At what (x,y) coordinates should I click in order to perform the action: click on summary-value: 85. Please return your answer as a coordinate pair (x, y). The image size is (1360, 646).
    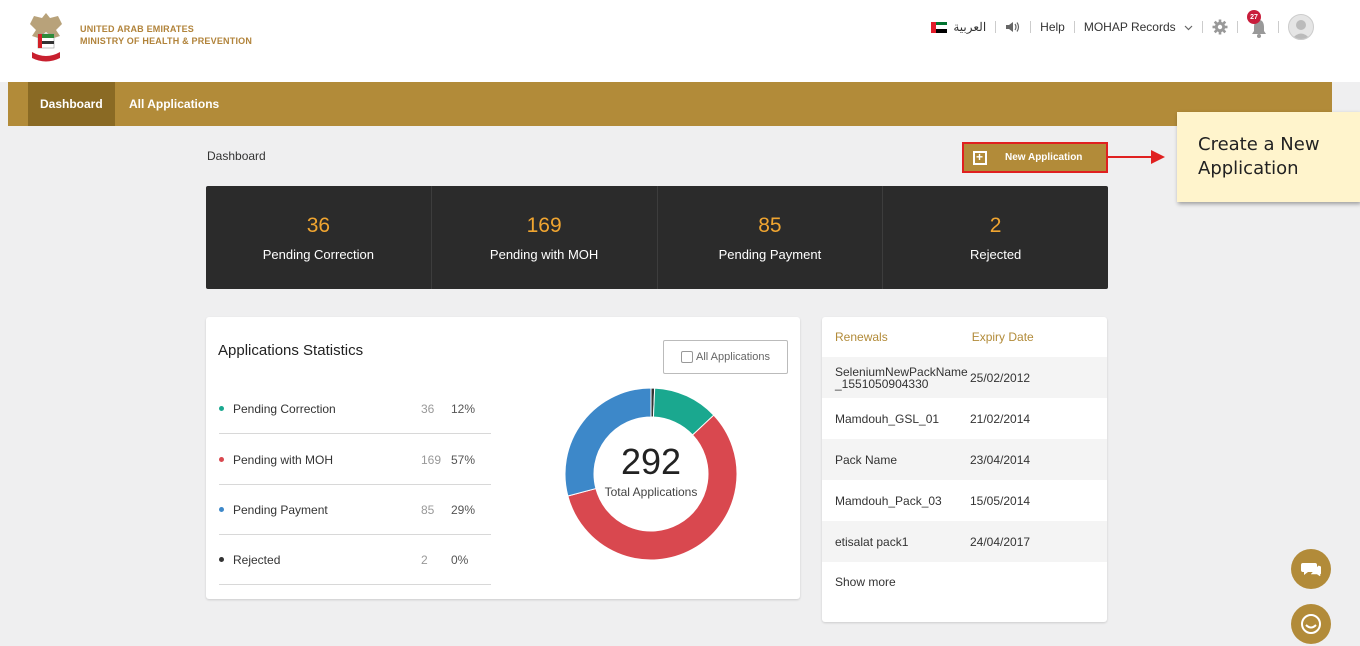
    Looking at the image, I should click on (770, 225).